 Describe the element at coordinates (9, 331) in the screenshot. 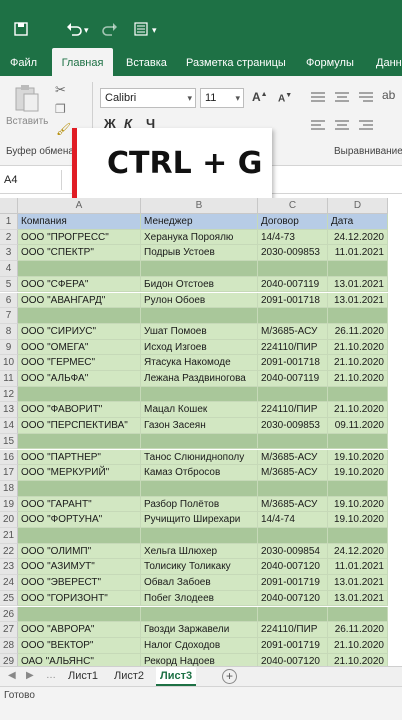

I see `row-number: 8` at that location.